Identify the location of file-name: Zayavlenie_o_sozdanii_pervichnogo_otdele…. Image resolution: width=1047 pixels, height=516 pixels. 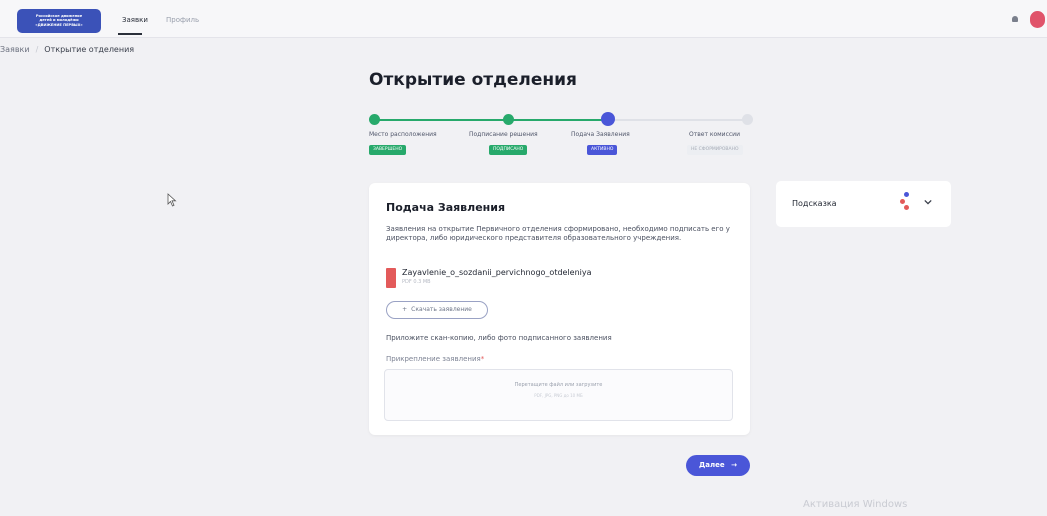
(497, 272).